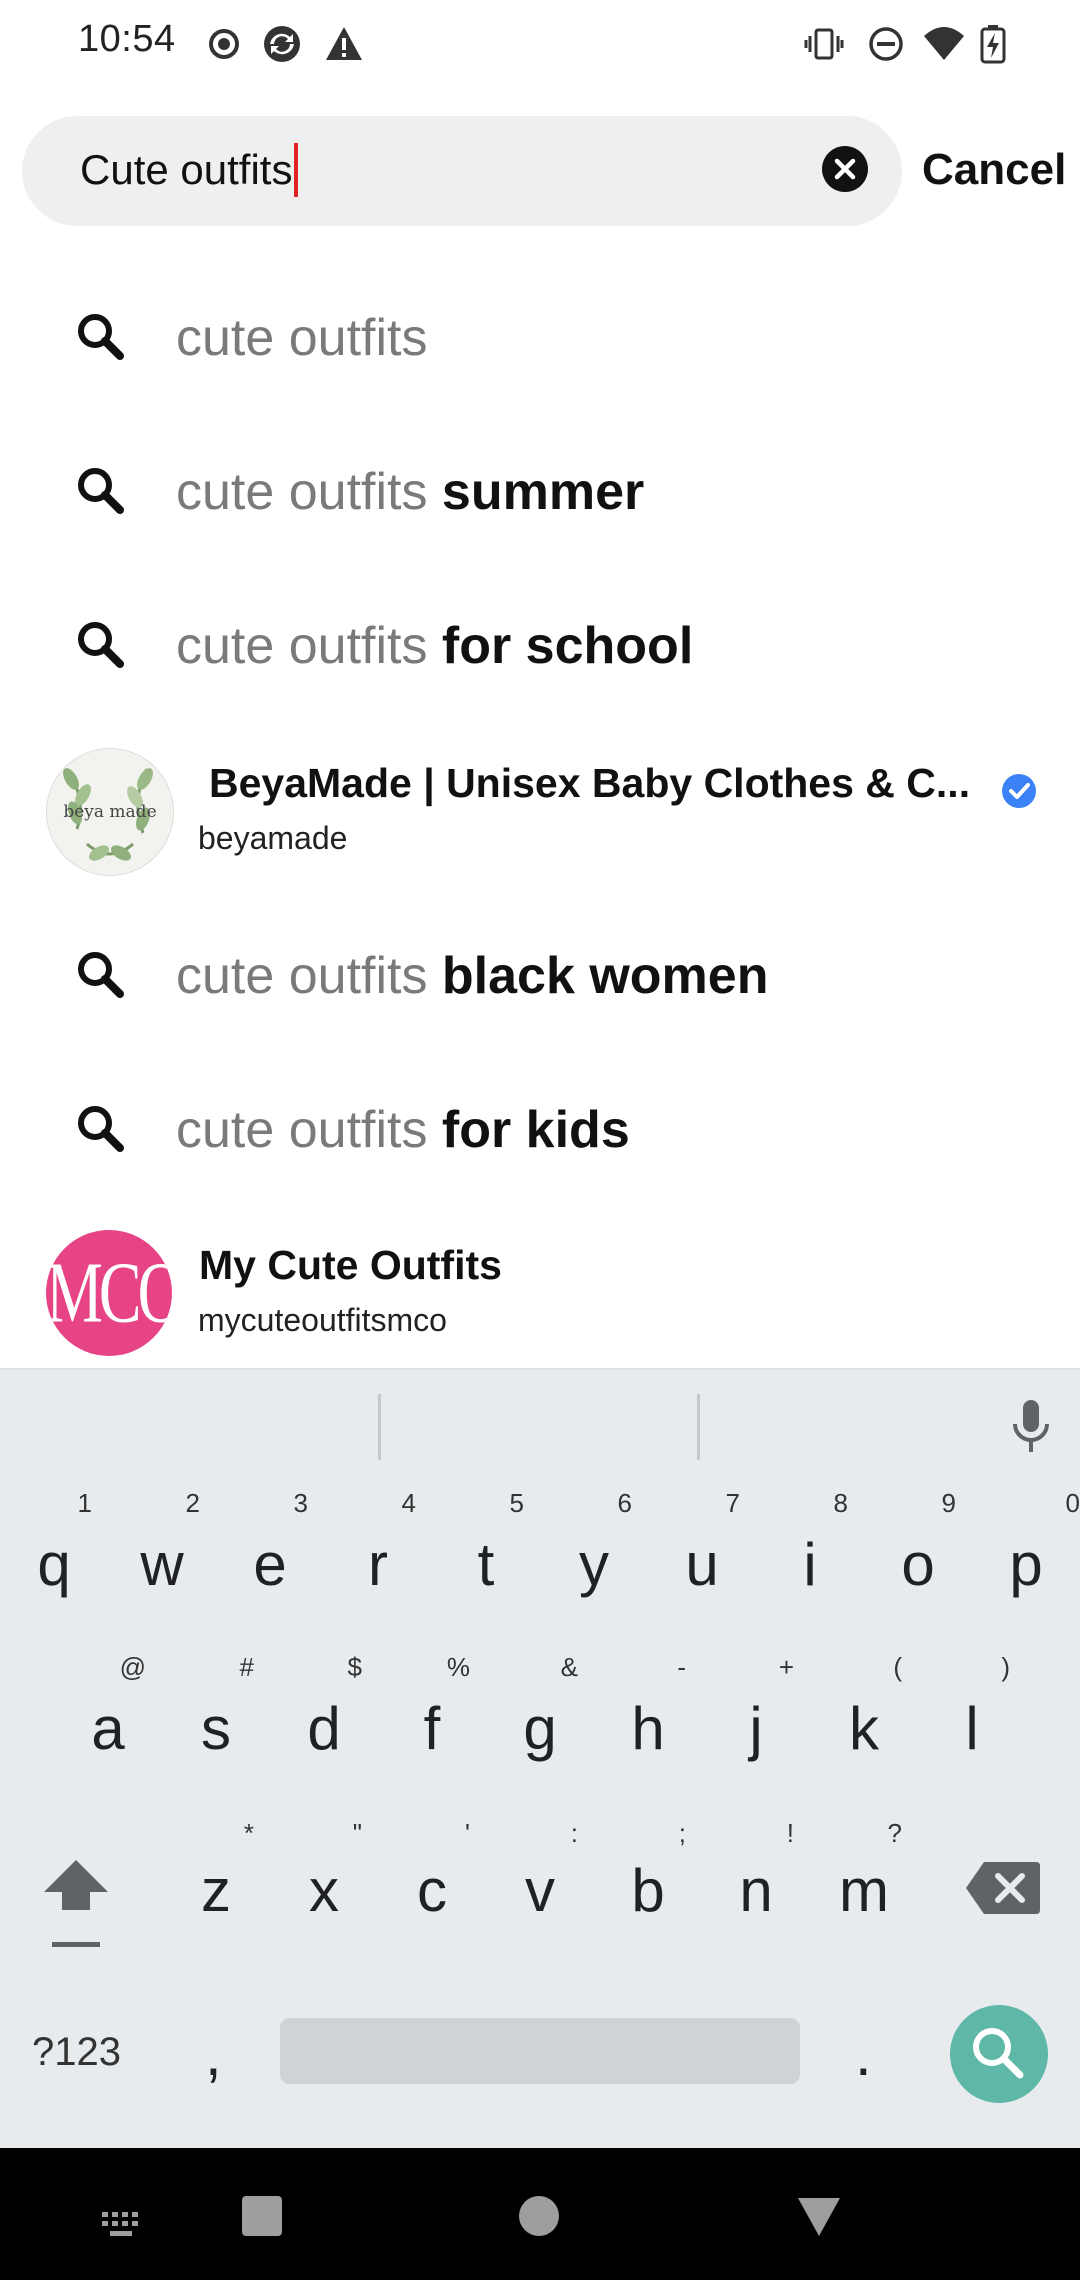 Image resolution: width=1080 pixels, height=2280 pixels. Describe the element at coordinates (864, 1883) in the screenshot. I see `key-m: ? m` at that location.